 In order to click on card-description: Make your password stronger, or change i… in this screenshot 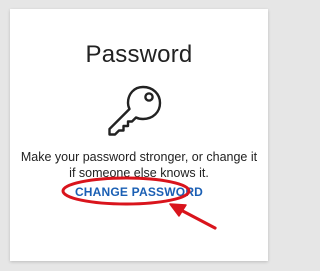, I will do `click(139, 165)`.